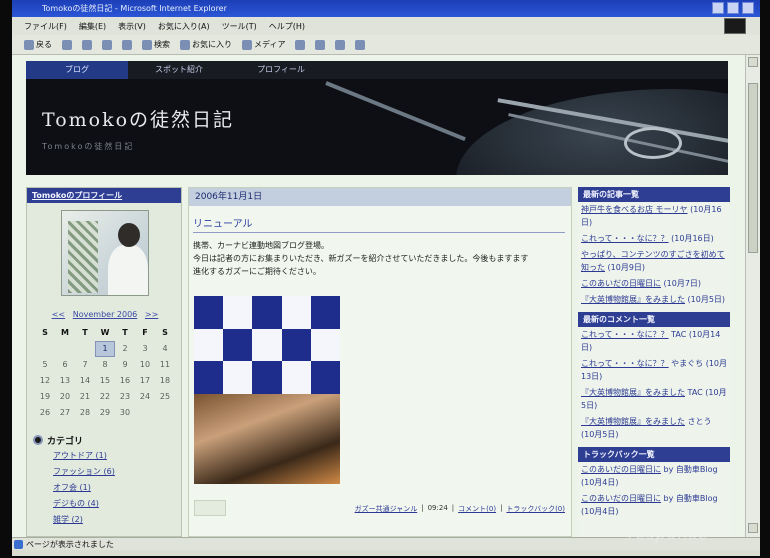 The image size is (770, 558). What do you see at coordinates (179, 70) in the screenshot?
I see `nav-tab-spots: スポット紹介` at bounding box center [179, 70].